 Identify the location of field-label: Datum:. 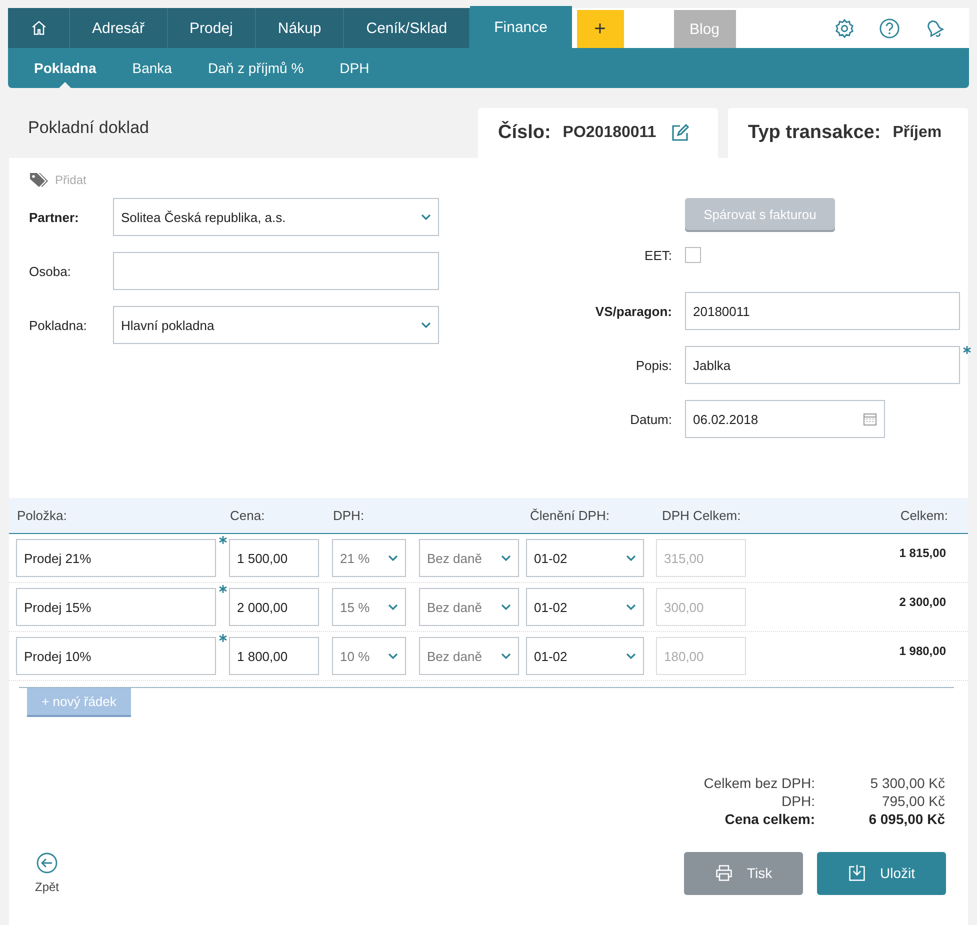
(651, 419).